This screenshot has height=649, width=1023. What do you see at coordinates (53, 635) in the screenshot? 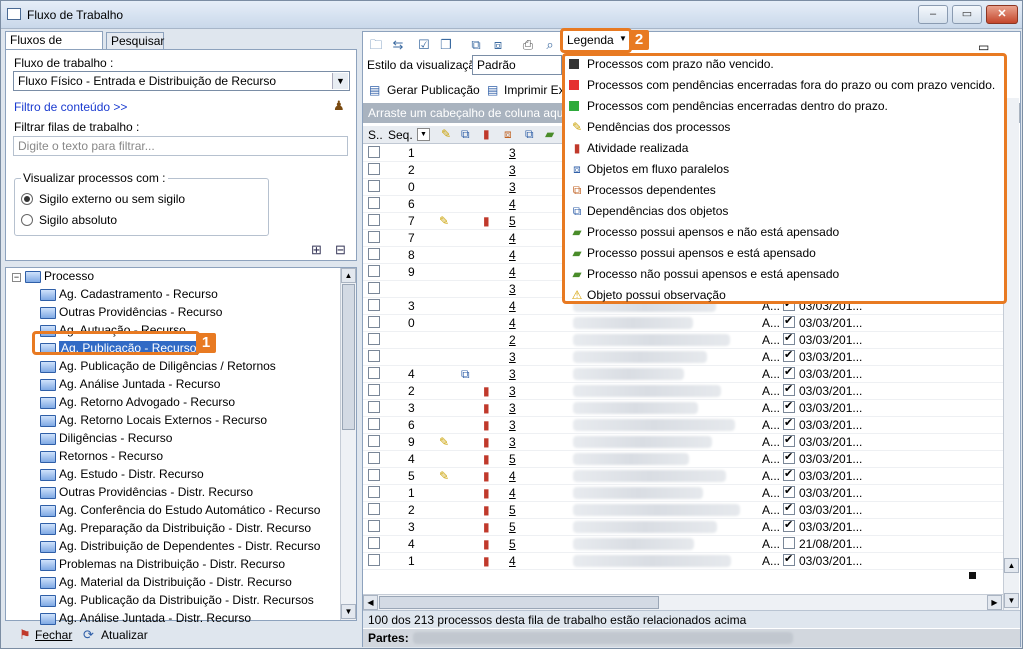
I see `close-panel-button: Fechar` at bounding box center [53, 635].